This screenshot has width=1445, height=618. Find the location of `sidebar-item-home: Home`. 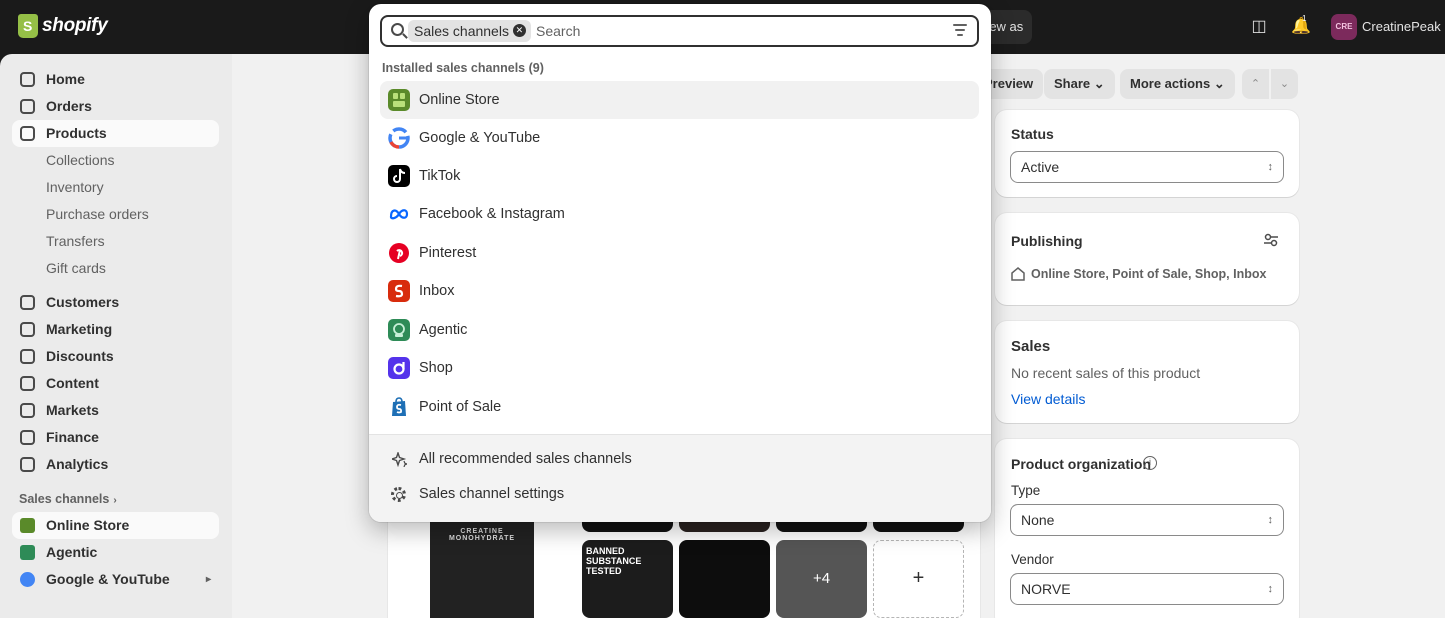

sidebar-item-home: Home is located at coordinates (115, 79).